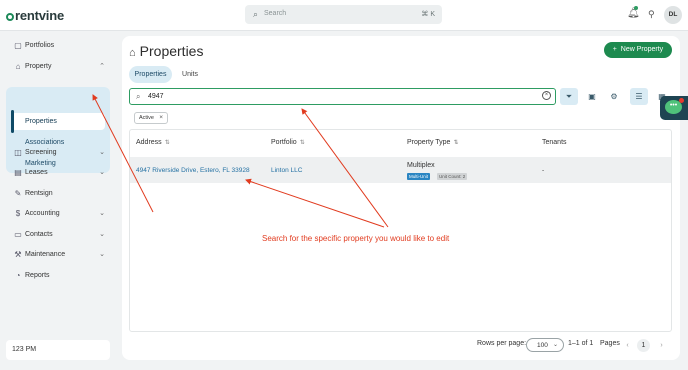 Image resolution: width=688 pixels, height=370 pixels. What do you see at coordinates (345, 168) in the screenshot?
I see `arrow-to-search-field` at bounding box center [345, 168].